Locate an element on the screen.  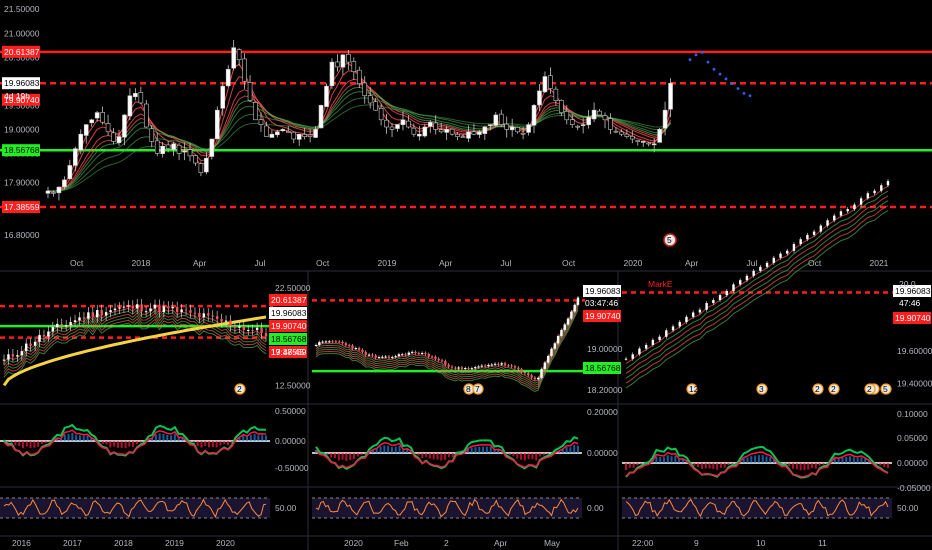
level-tag-text: 18.56768 is located at coordinates (289, 339).